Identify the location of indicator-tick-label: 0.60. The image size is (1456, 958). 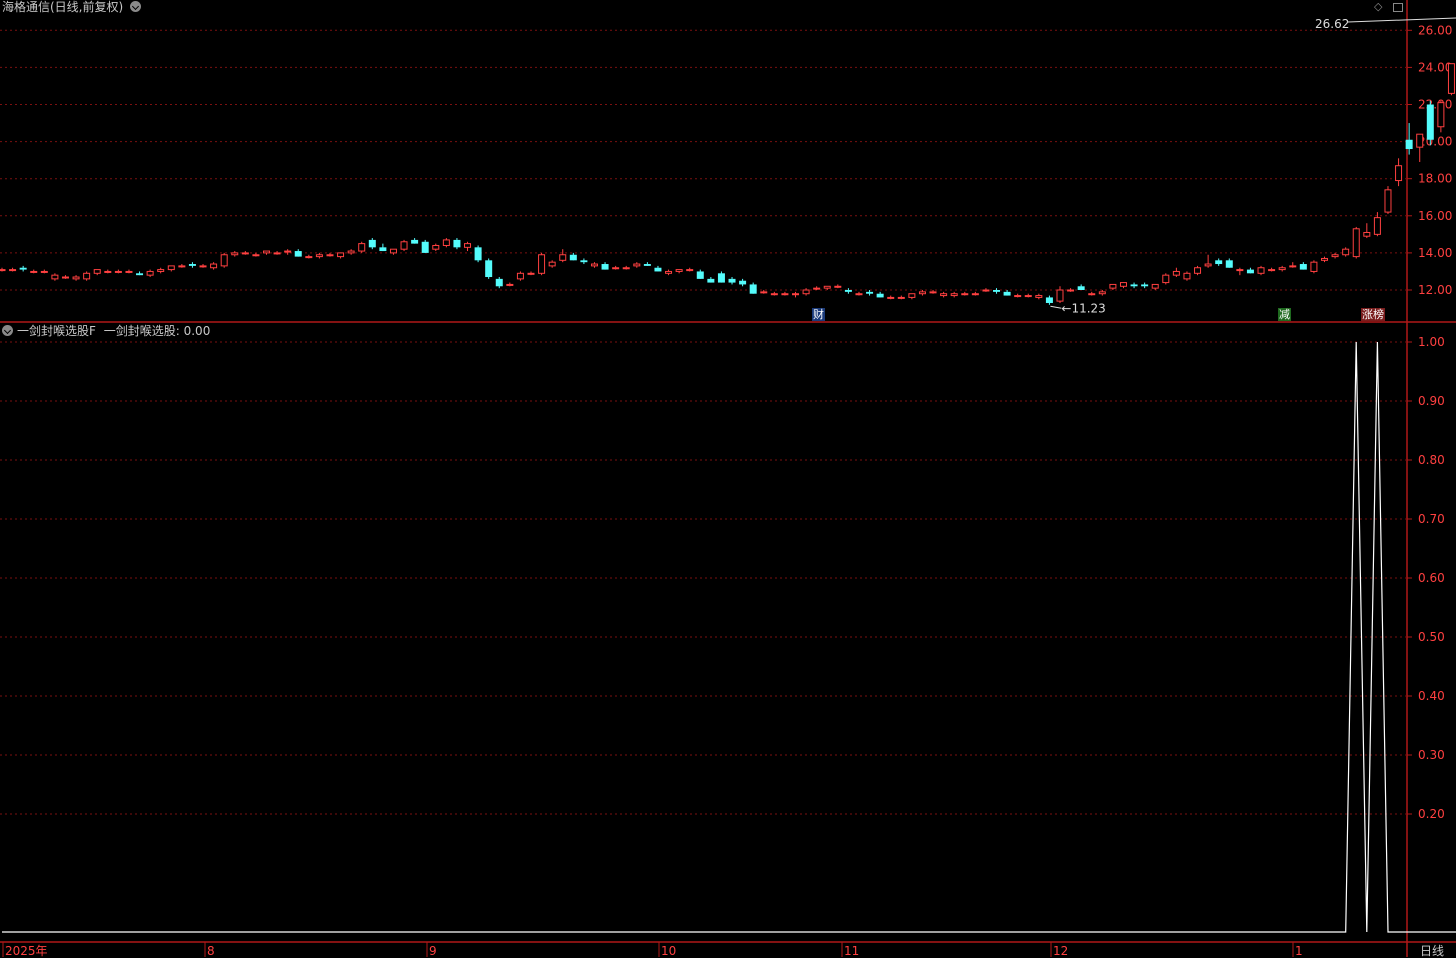
(1431, 578).